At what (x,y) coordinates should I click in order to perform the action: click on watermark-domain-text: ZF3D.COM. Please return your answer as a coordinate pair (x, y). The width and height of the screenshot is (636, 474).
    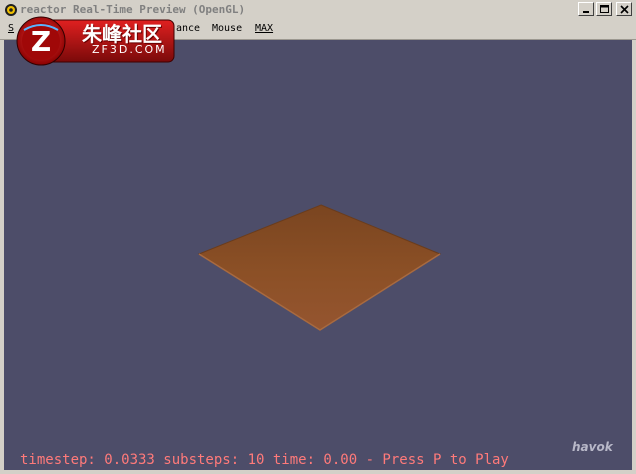
    Looking at the image, I should click on (129, 49).